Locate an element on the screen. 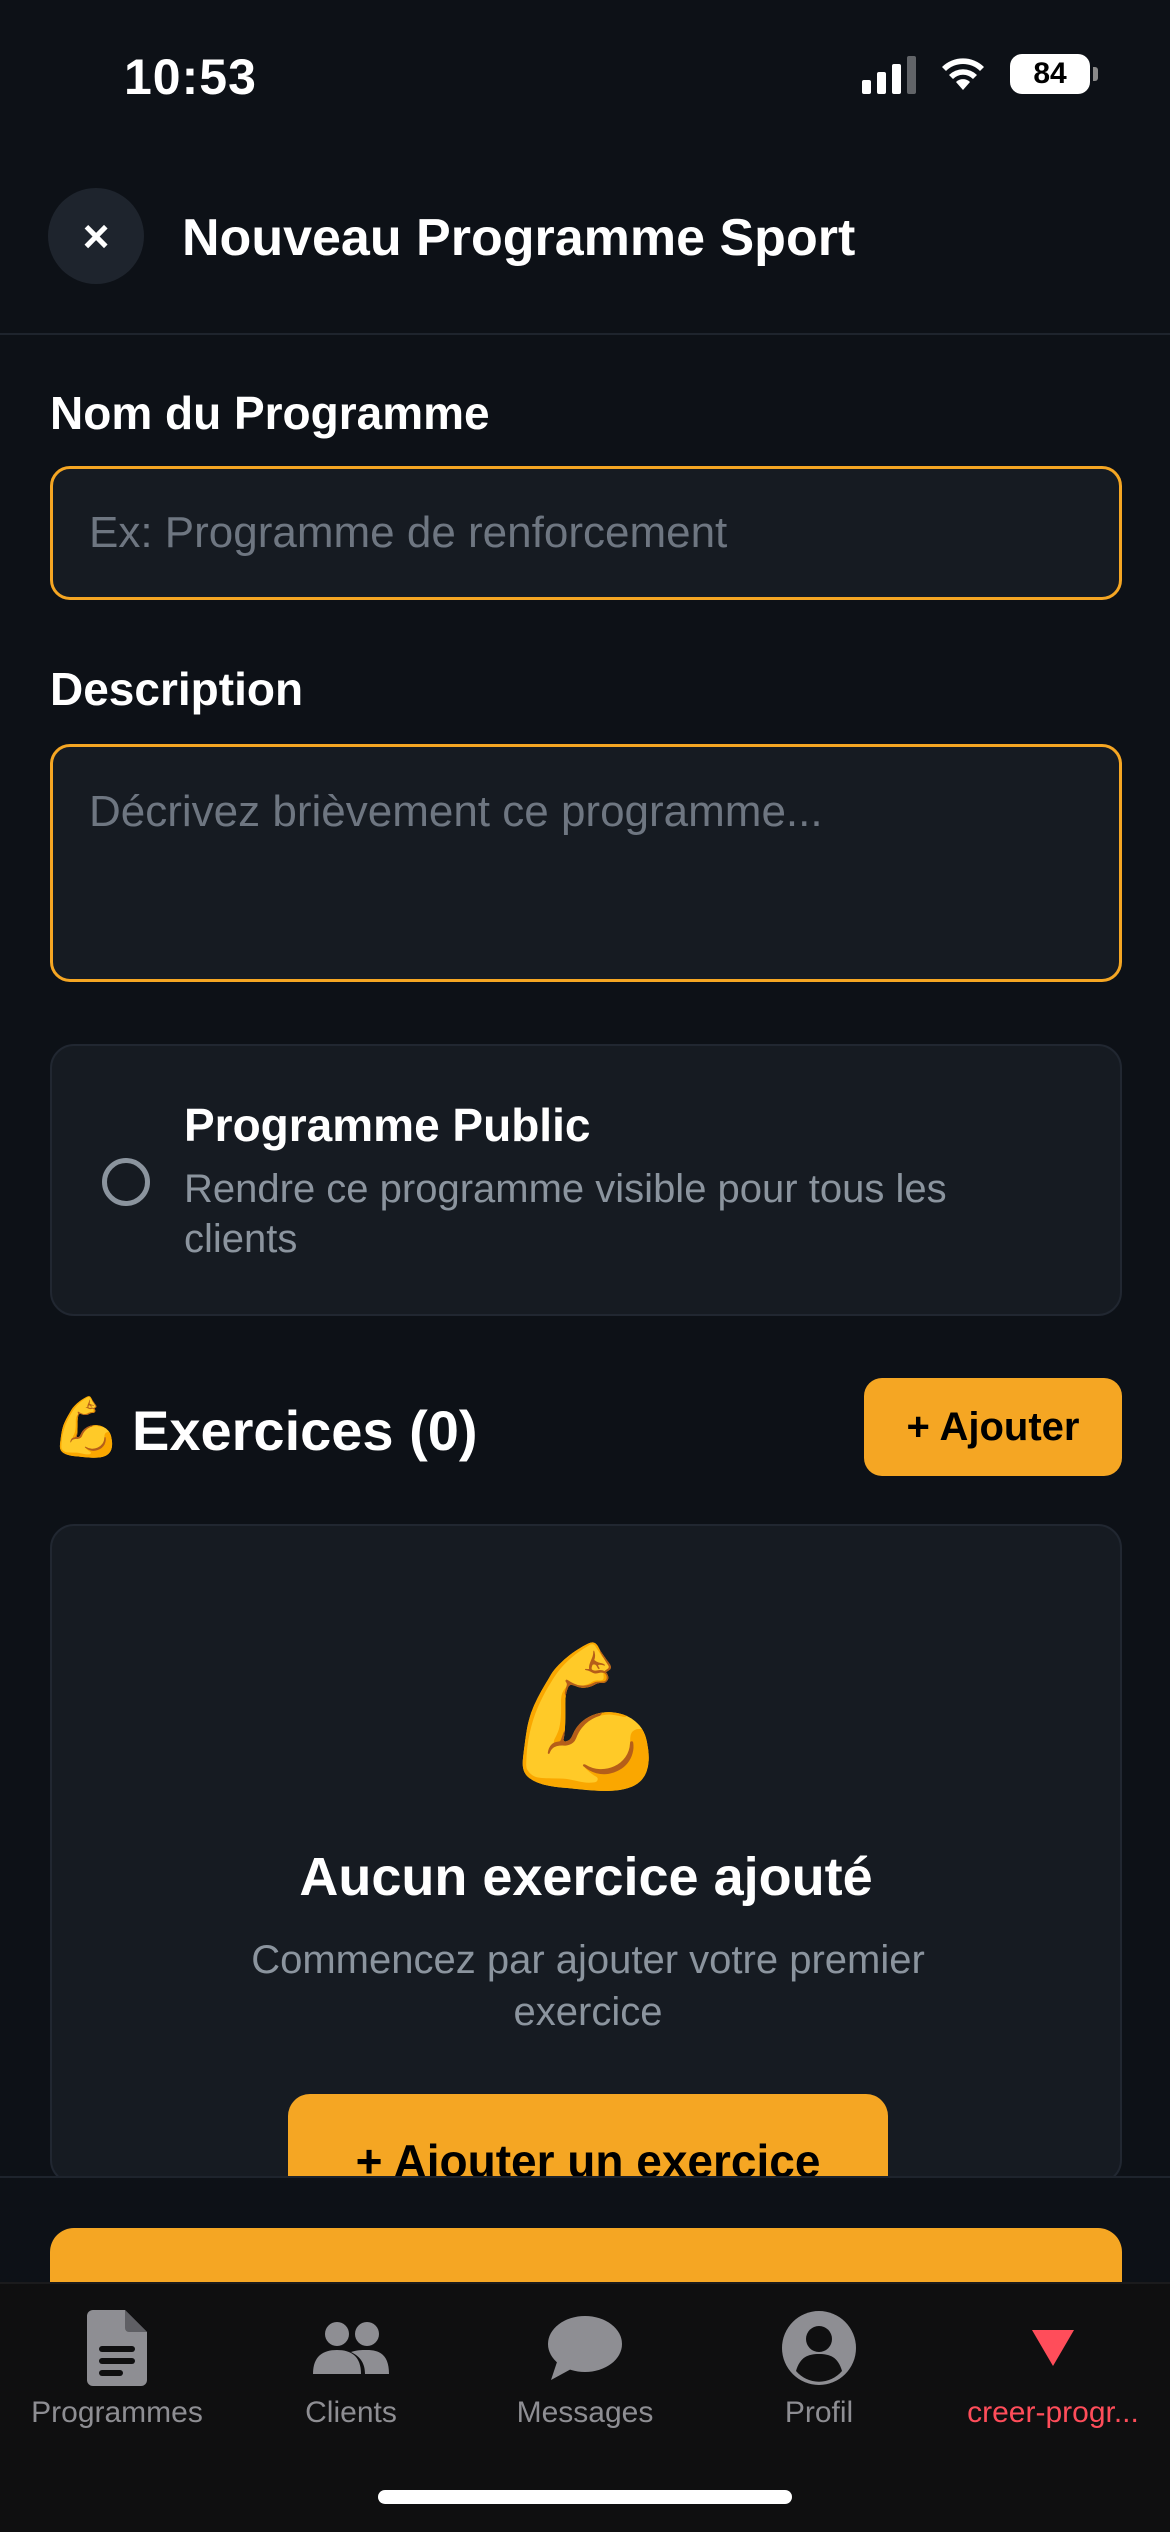  flexed-biceps-large-icon: 💪 is located at coordinates (586, 1716).